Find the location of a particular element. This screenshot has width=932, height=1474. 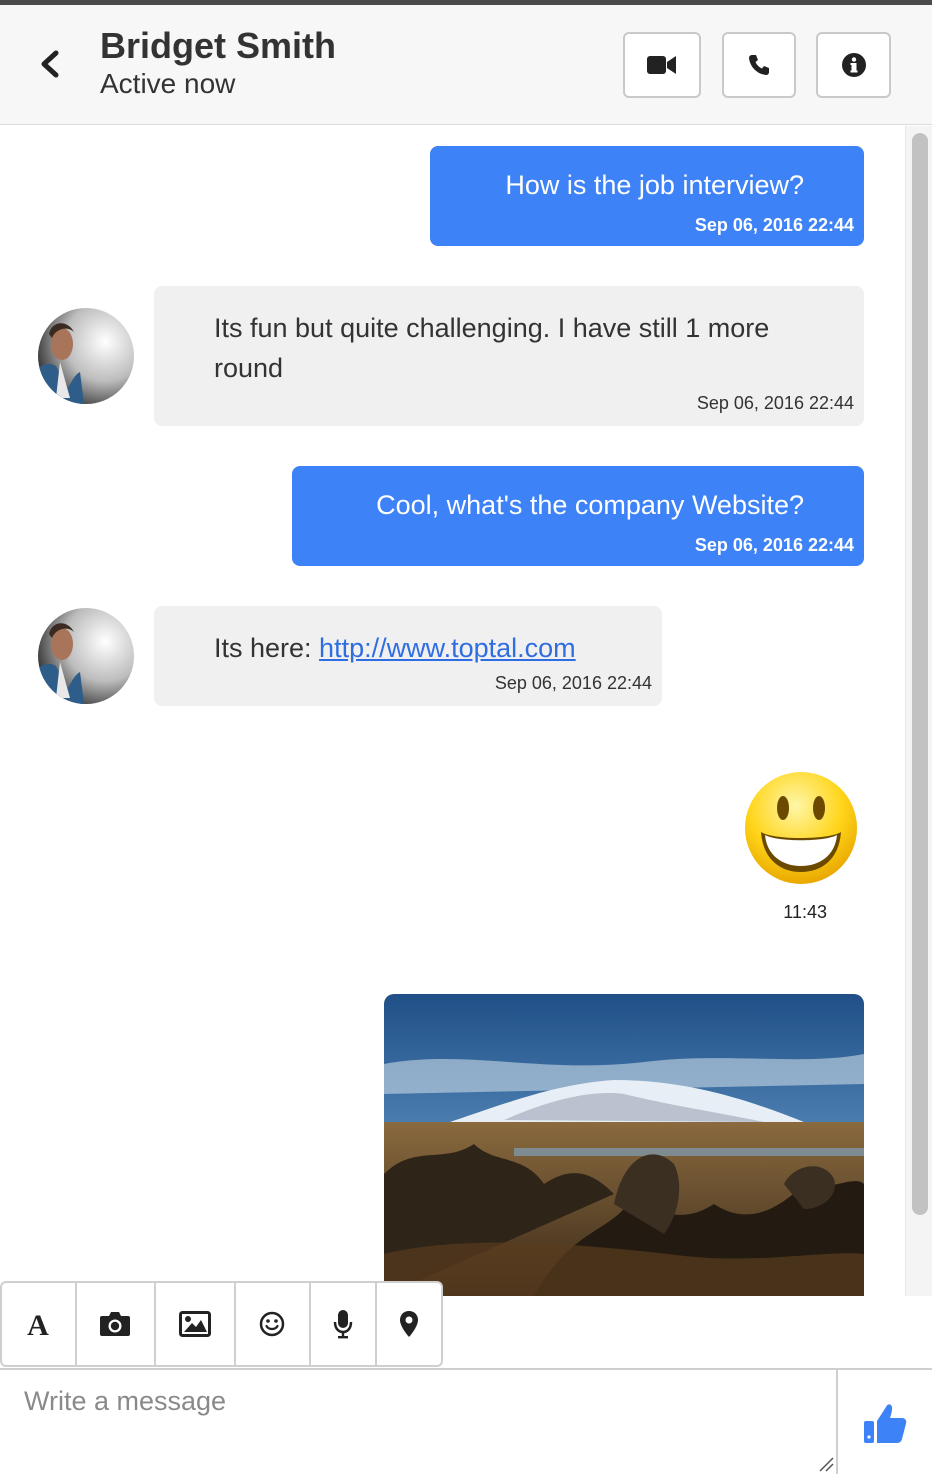

contact-status: Active now is located at coordinates (168, 83).